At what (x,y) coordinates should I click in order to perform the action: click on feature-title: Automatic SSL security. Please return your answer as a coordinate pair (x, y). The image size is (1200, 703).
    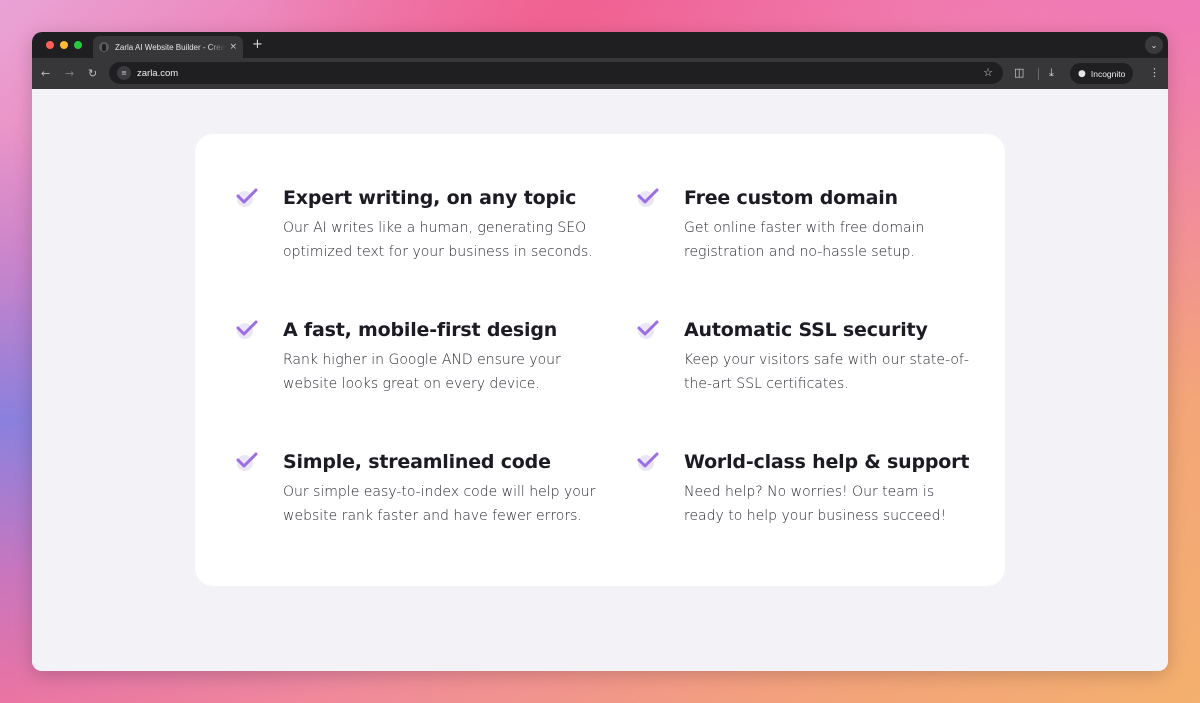
    Looking at the image, I should click on (806, 330).